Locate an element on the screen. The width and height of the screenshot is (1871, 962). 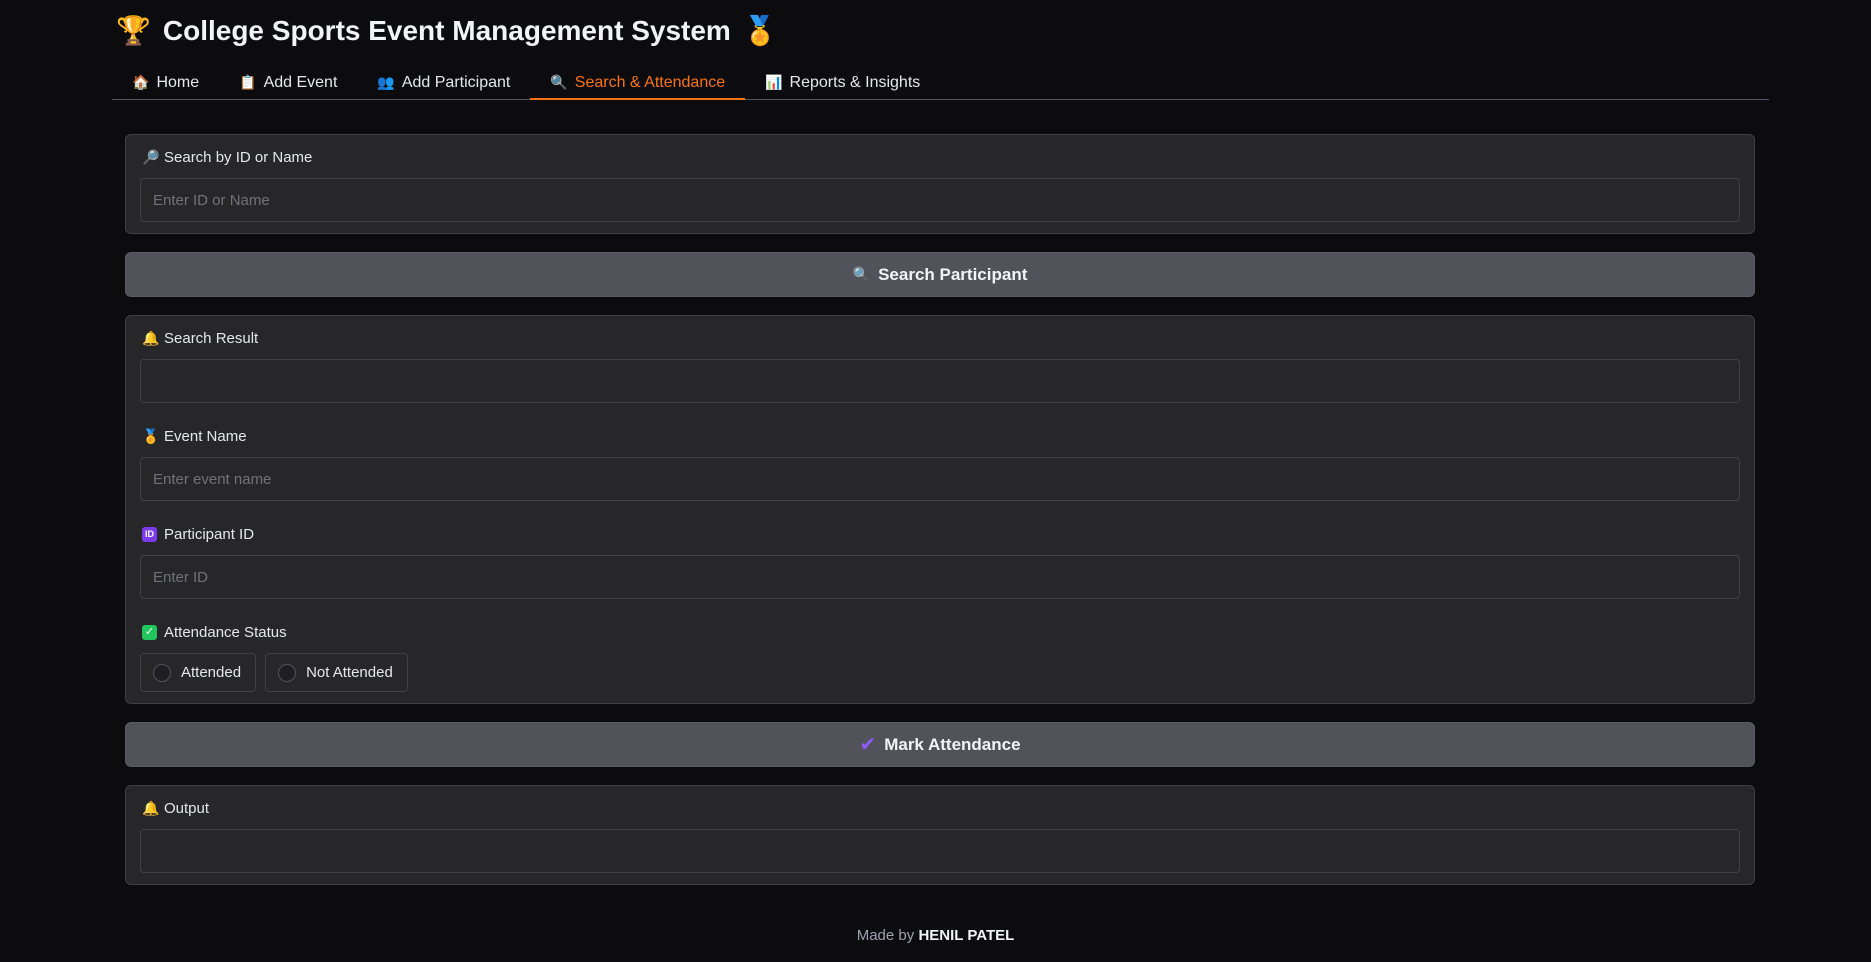
search-result-label-text: Search Result is located at coordinates (211, 338).